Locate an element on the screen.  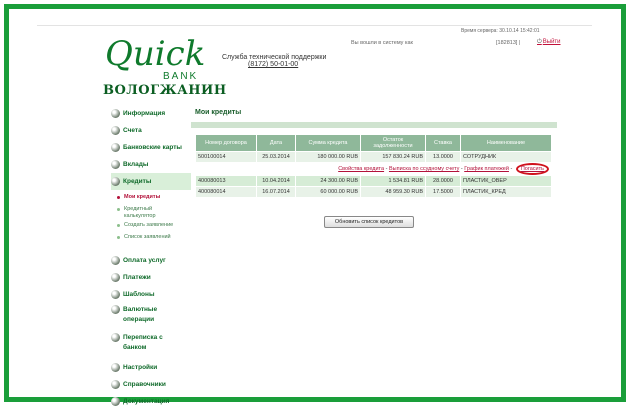
sidebar-item-payments-services: Оплата услуг is located at coordinates (151, 260).